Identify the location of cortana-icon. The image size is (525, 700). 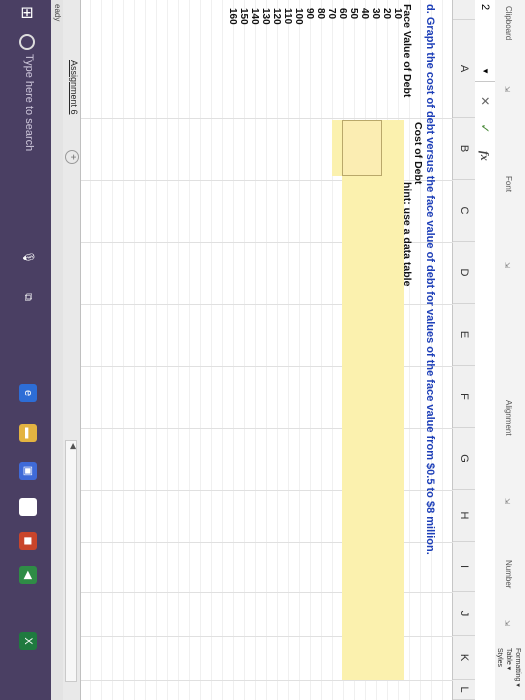
(27, 42).